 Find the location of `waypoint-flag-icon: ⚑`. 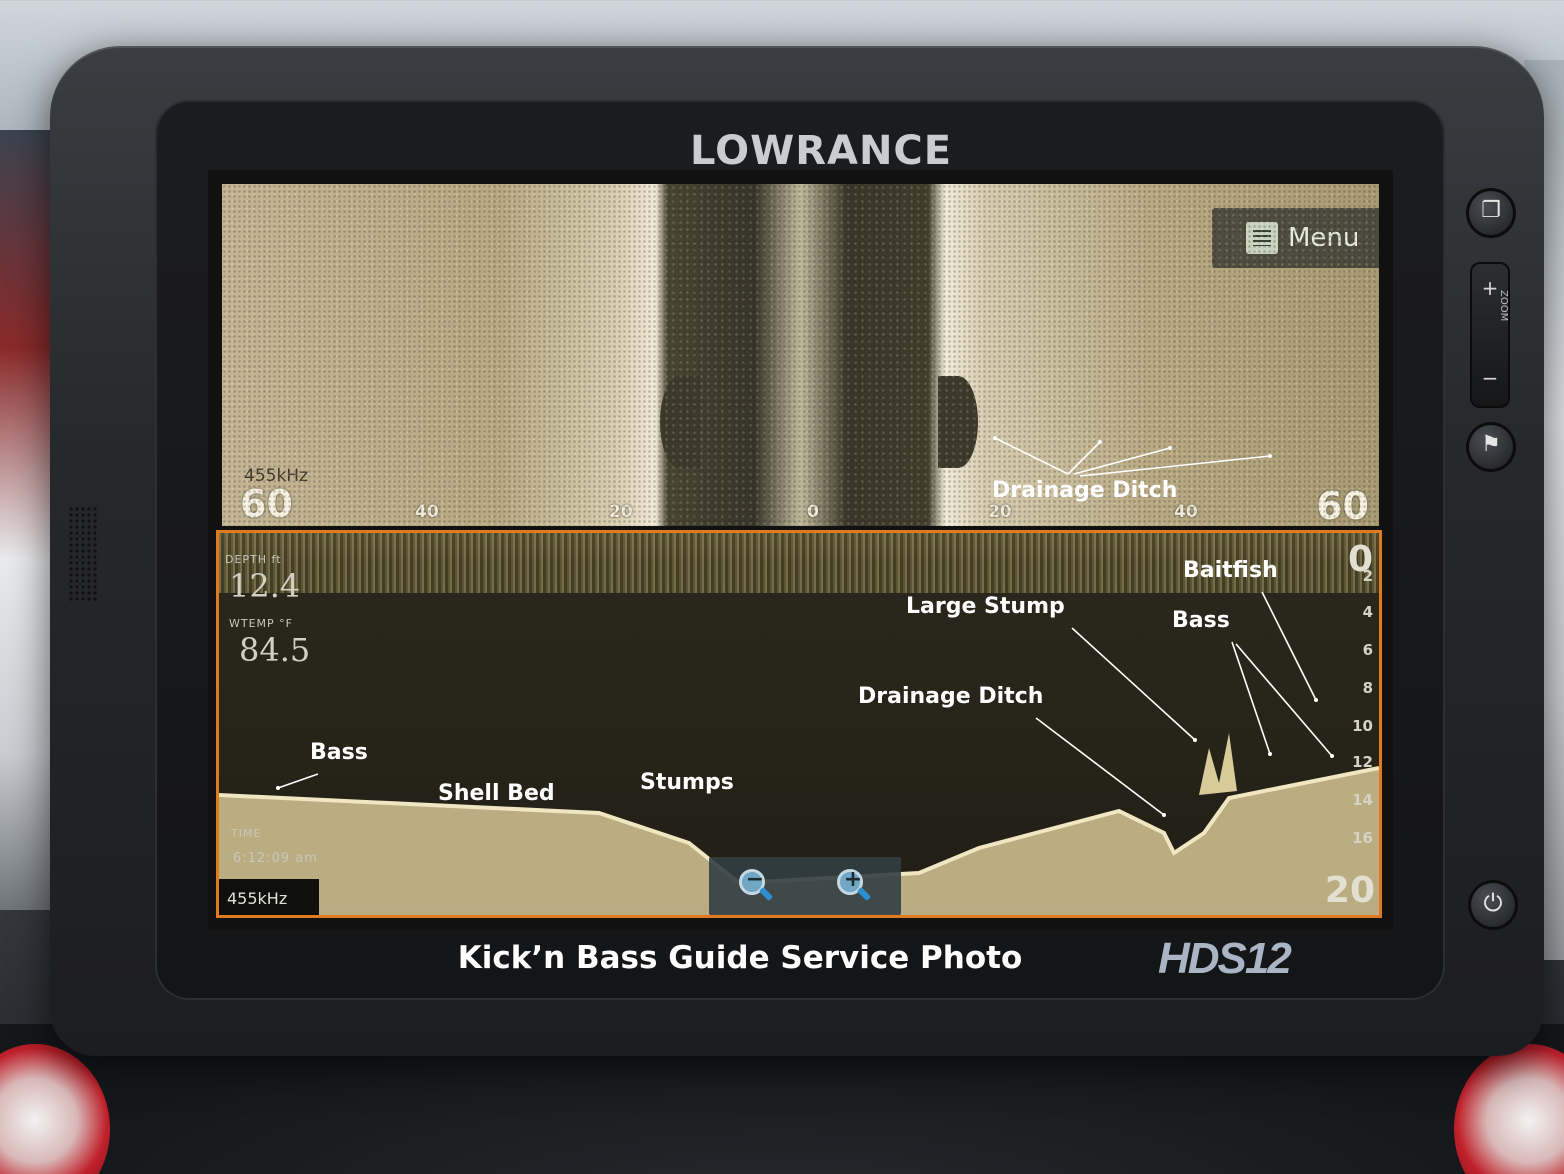

waypoint-flag-icon: ⚑ is located at coordinates (1491, 444).